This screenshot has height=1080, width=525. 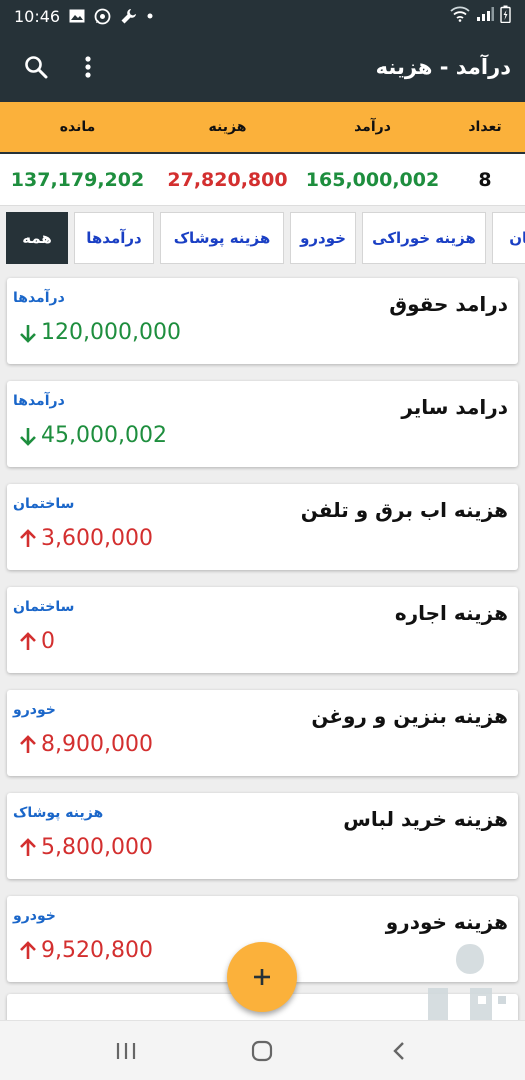 What do you see at coordinates (114, 238) in the screenshot?
I see `tab-incomes: درآمدها` at bounding box center [114, 238].